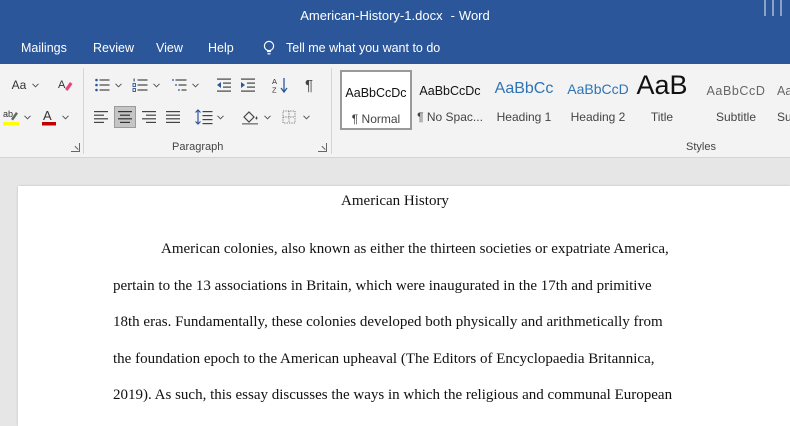 The image size is (790, 426). I want to click on line-spacing-dropdown, so click(220, 117).